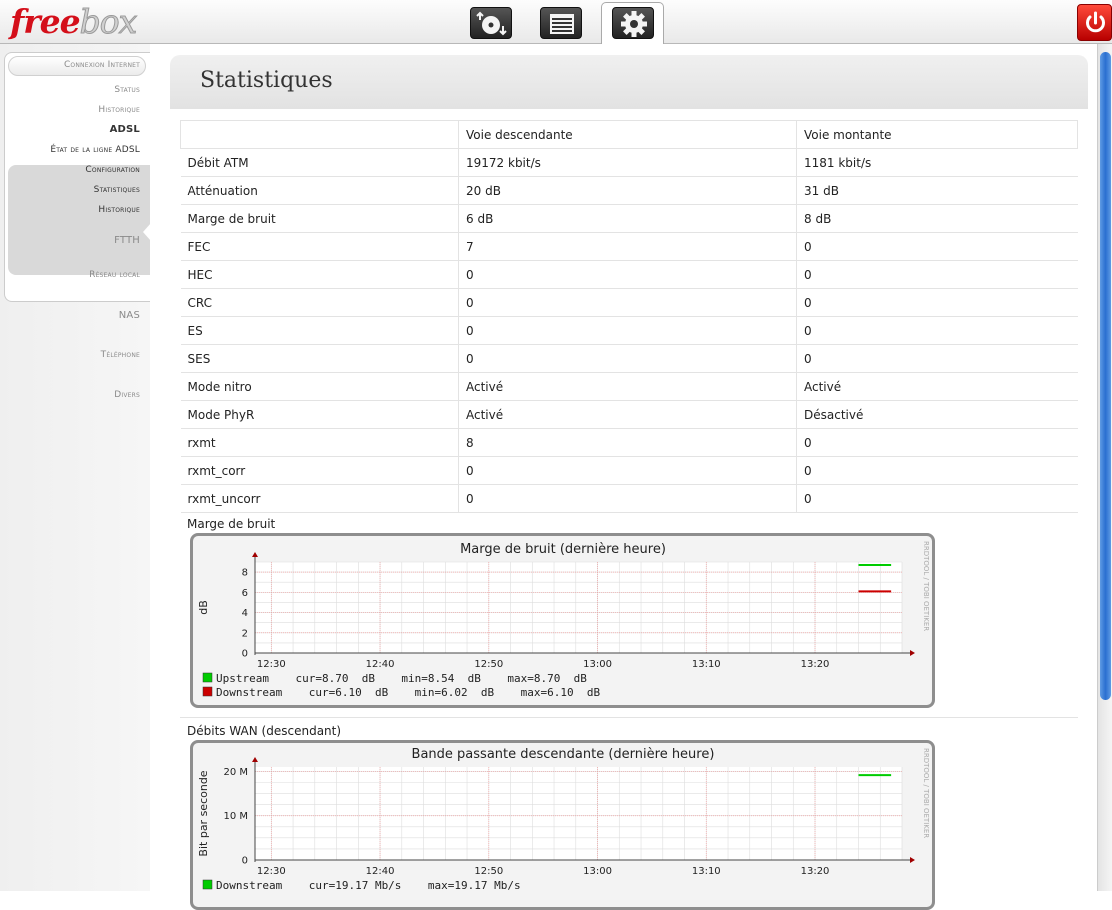  I want to click on table-cell: HEC, so click(319, 274).